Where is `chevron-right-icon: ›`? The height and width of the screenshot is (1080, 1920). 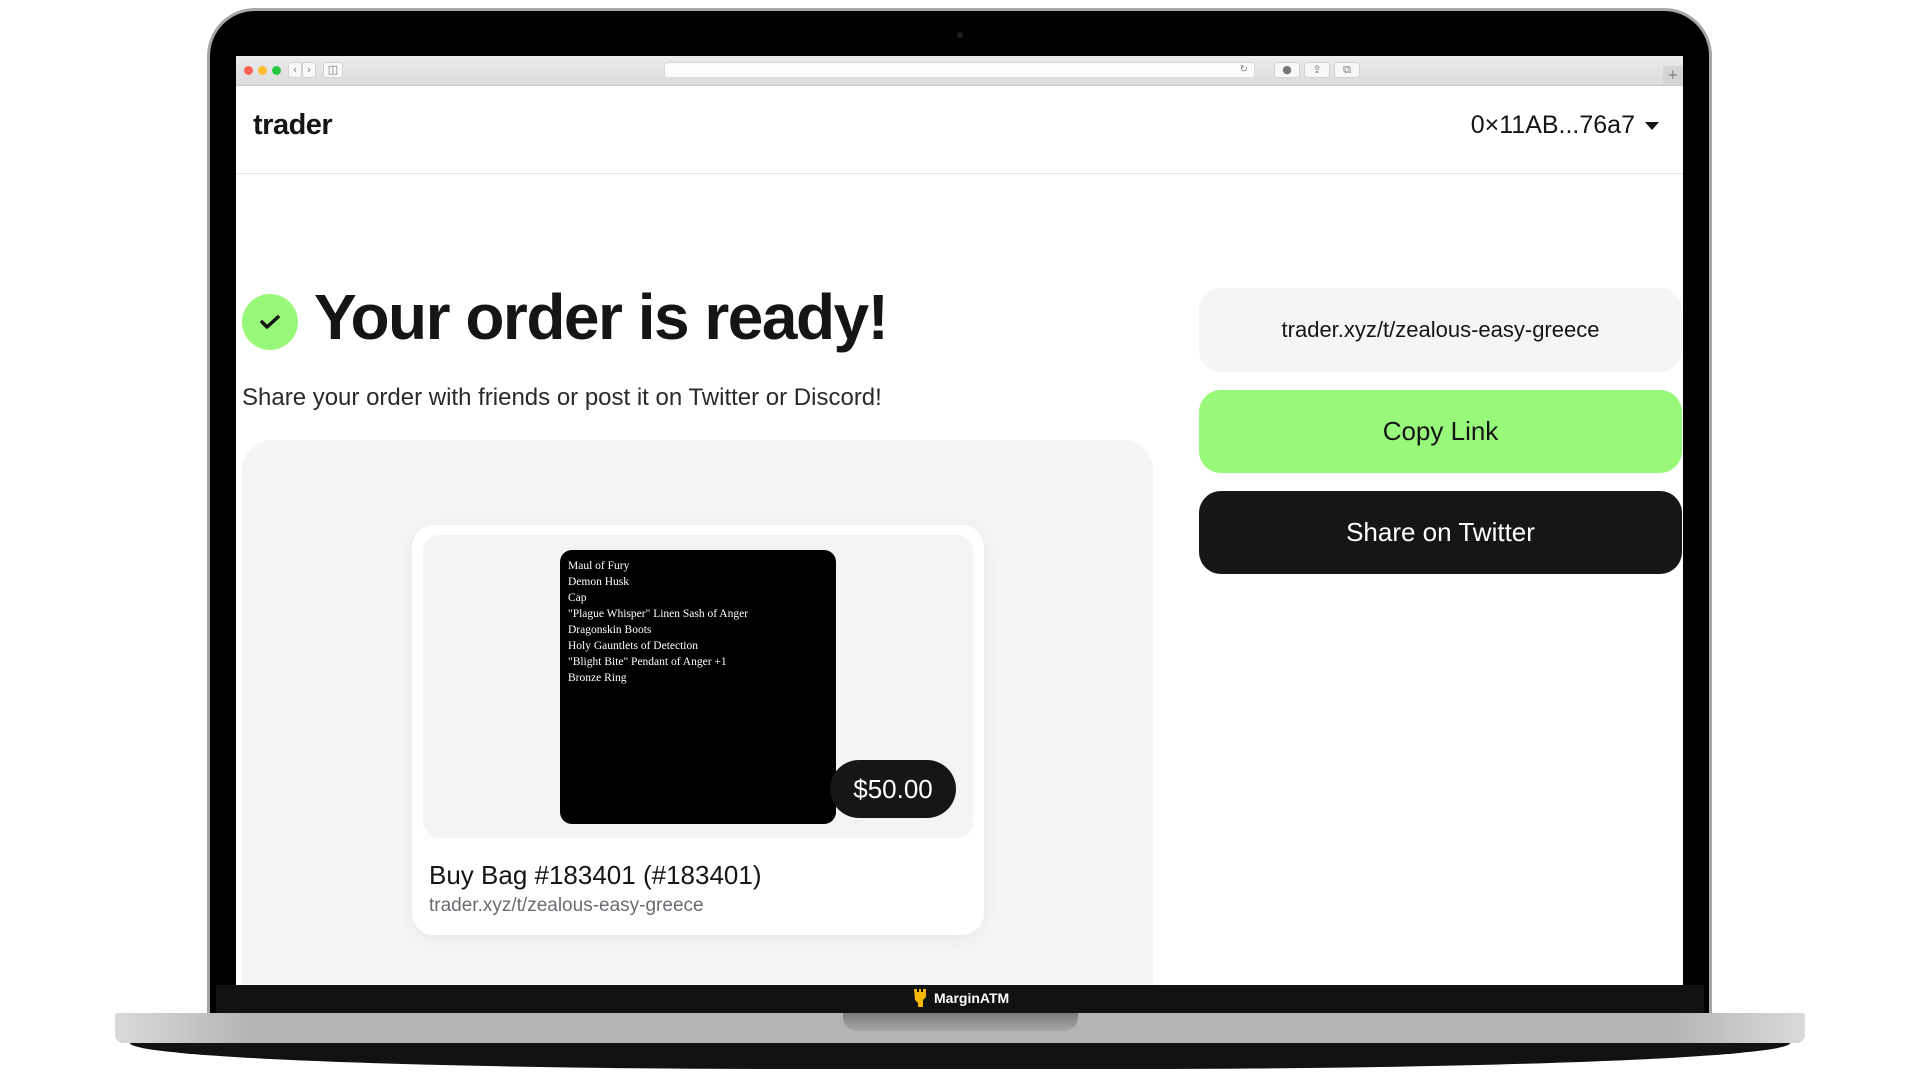
chevron-right-icon: › is located at coordinates (309, 69).